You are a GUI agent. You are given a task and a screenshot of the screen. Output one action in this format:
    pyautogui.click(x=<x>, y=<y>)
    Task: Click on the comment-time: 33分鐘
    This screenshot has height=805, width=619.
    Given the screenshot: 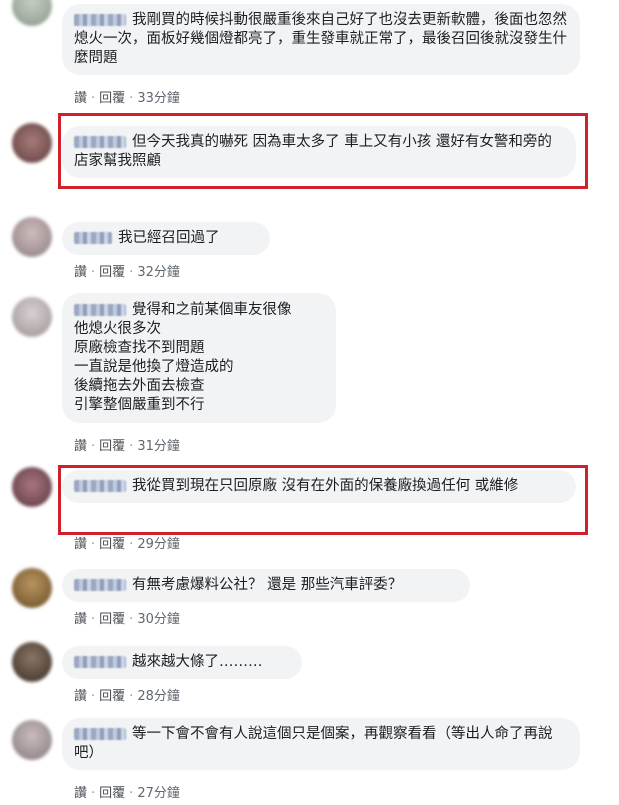 What is the action you would take?
    pyautogui.click(x=158, y=98)
    